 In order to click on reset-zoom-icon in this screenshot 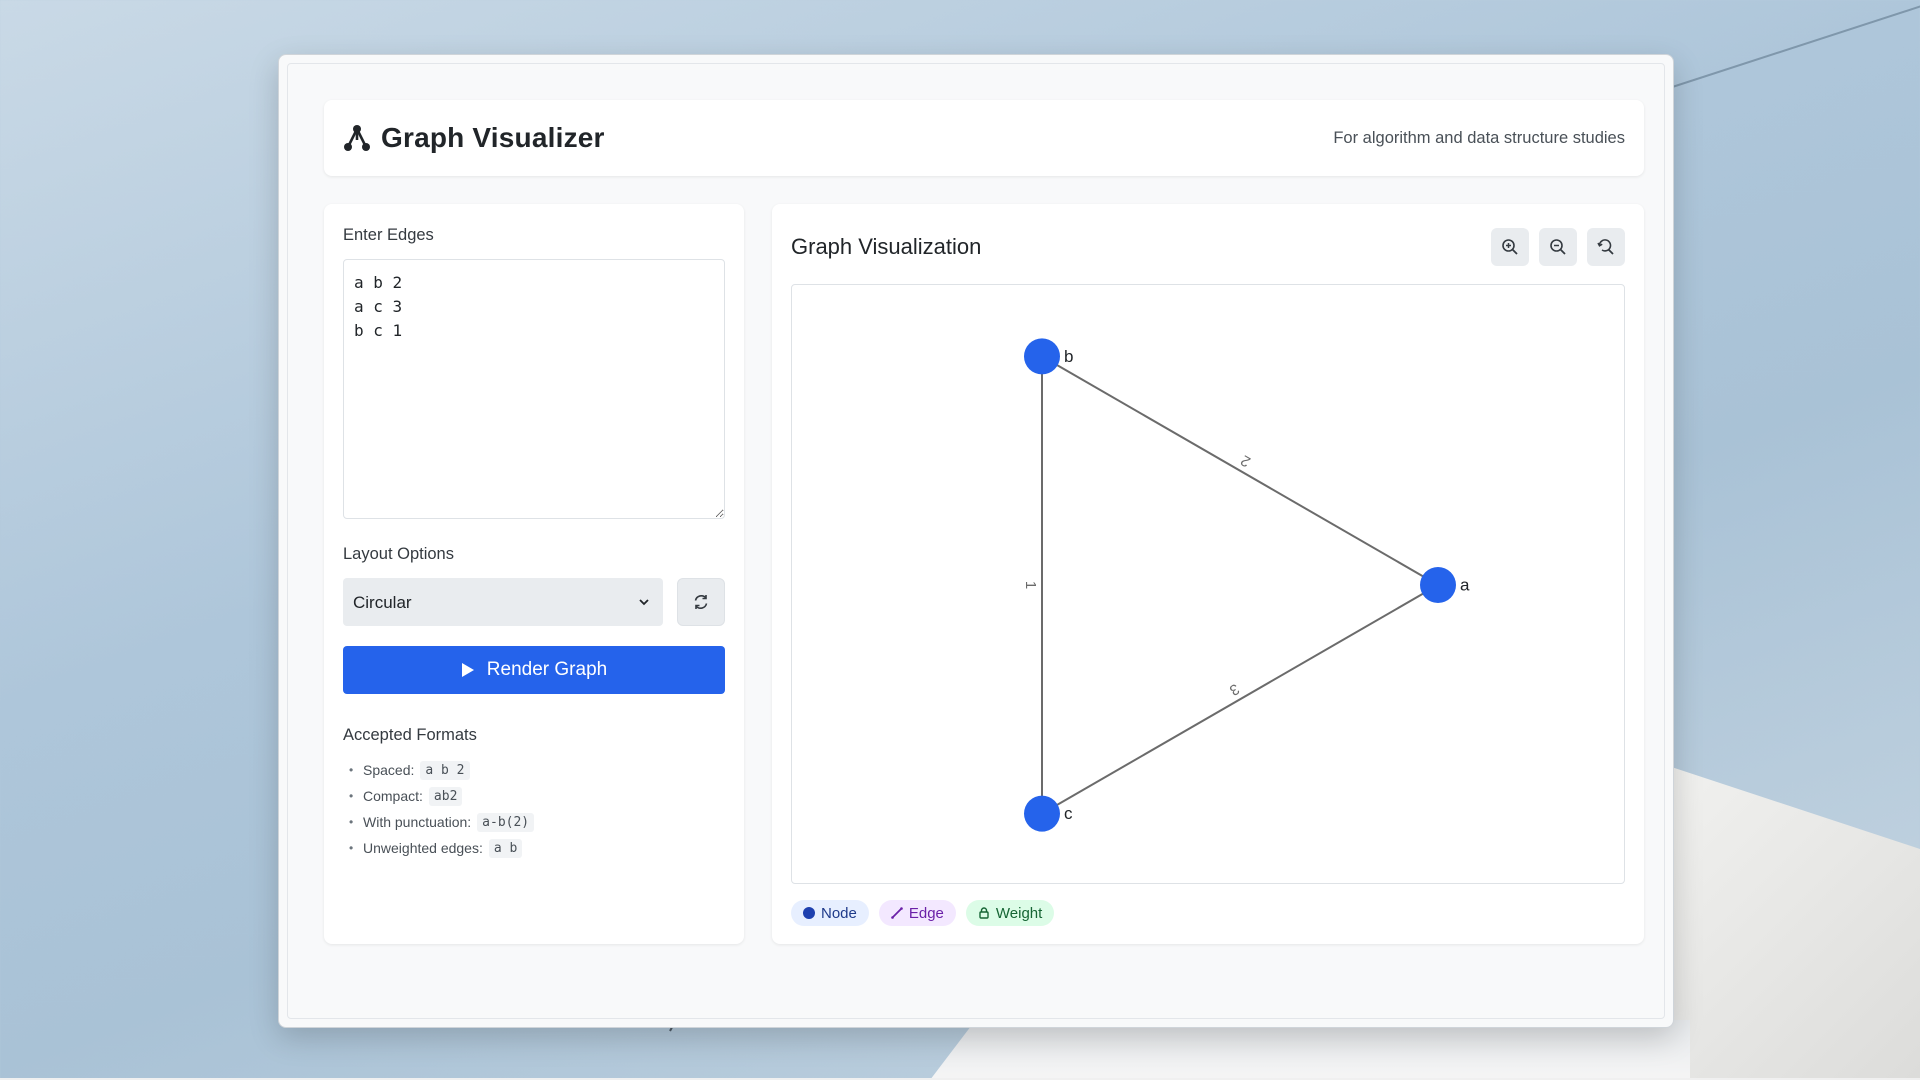, I will do `click(1605, 247)`.